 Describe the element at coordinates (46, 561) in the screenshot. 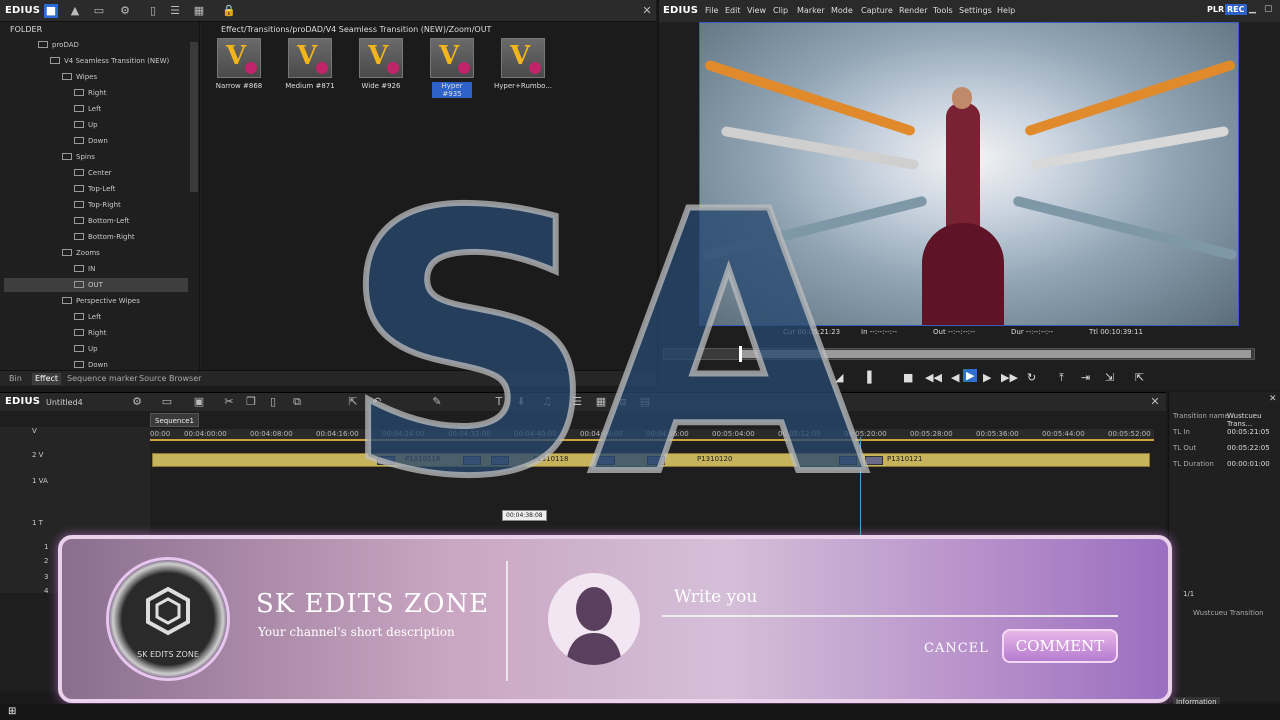

I see `track-label: 2` at that location.